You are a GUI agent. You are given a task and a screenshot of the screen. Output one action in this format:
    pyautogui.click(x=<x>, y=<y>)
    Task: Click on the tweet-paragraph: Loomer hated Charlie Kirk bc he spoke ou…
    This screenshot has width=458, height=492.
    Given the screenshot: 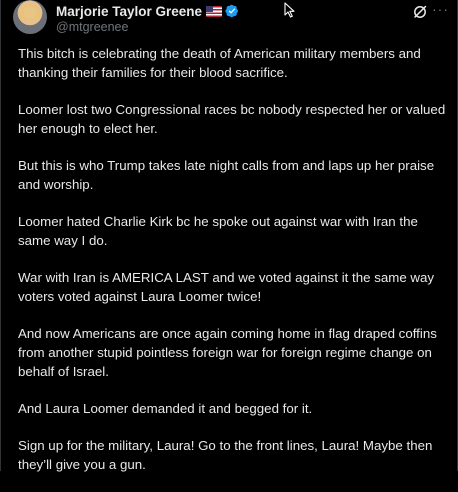 What is the action you would take?
    pyautogui.click(x=218, y=231)
    